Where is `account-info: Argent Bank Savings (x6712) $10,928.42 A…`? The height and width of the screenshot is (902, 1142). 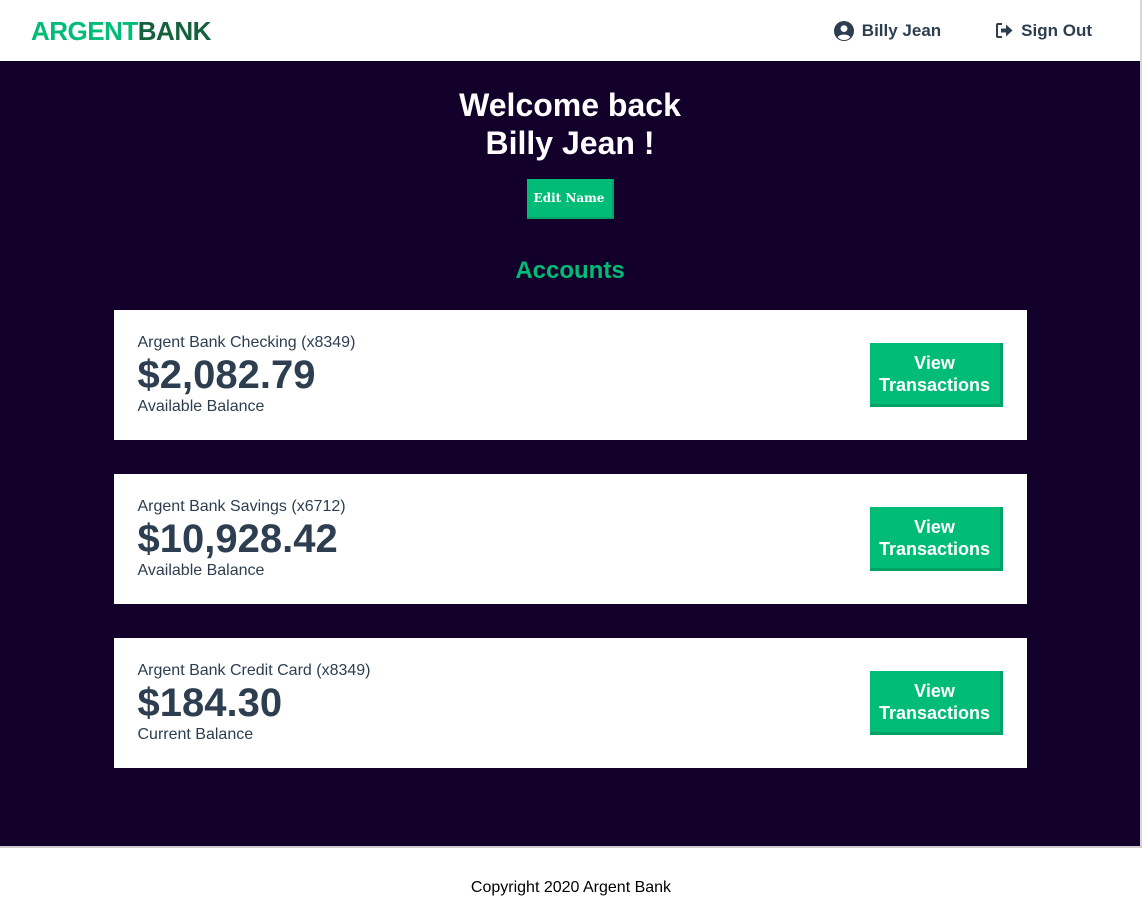 account-info: Argent Bank Savings (x6712) $10,928.42 A… is located at coordinates (242, 539).